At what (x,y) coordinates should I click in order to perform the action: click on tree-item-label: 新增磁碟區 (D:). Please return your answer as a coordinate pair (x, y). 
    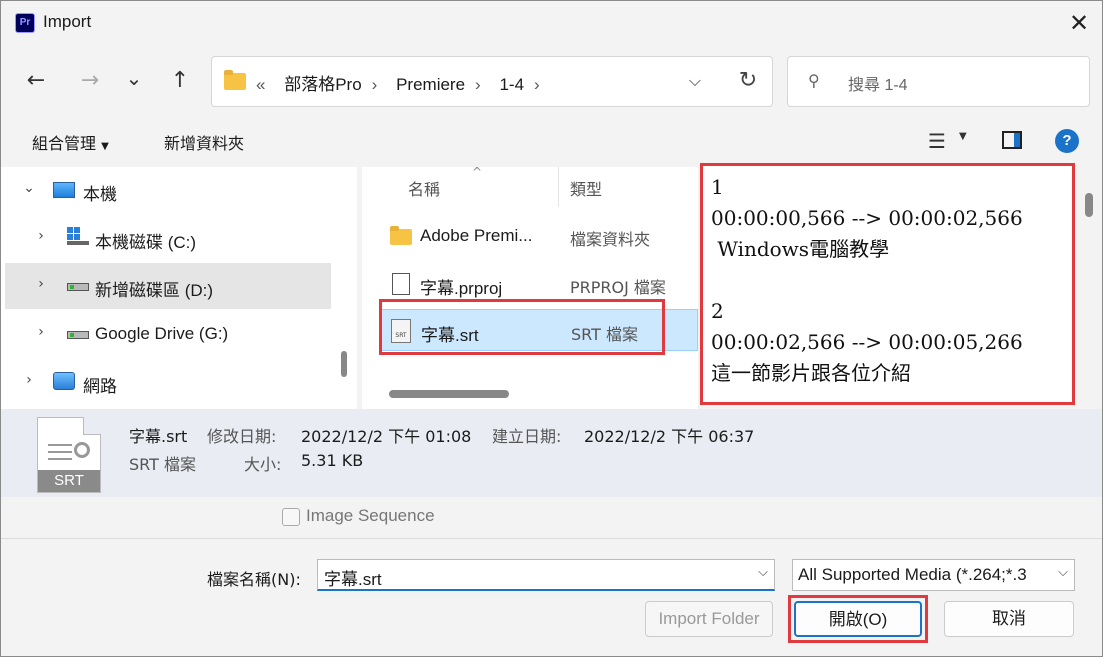
    Looking at the image, I should click on (154, 290).